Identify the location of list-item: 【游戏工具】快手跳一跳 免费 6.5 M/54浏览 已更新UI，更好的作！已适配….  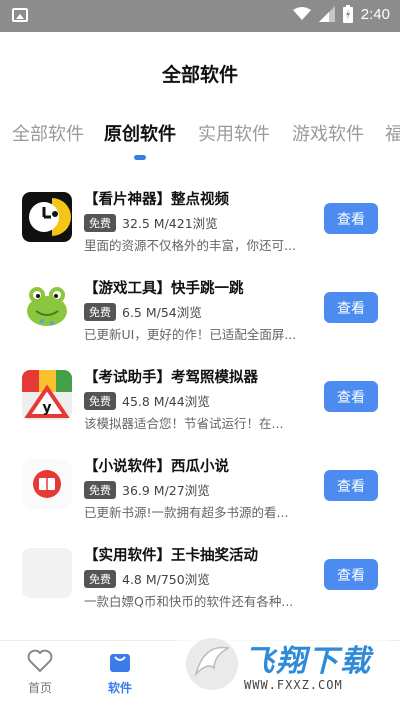
(200, 309).